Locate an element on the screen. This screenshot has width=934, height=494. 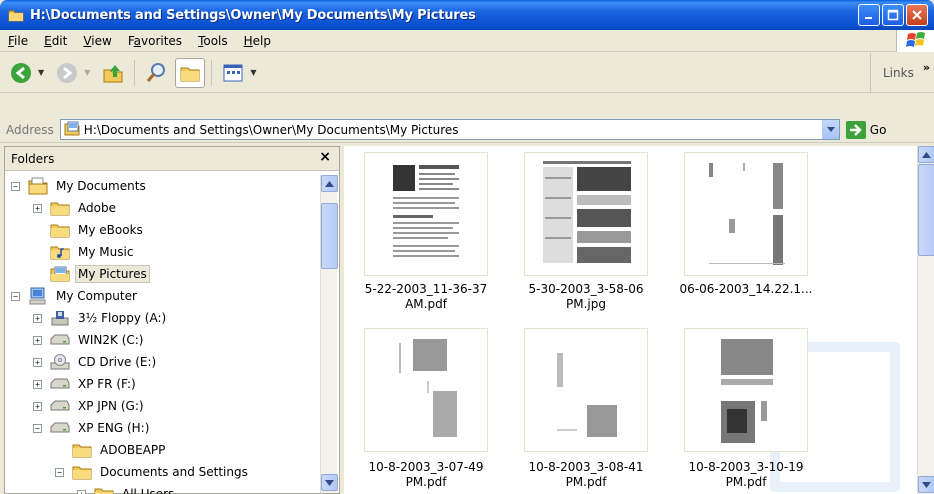
file-name-line: PM.pdf is located at coordinates (746, 482).